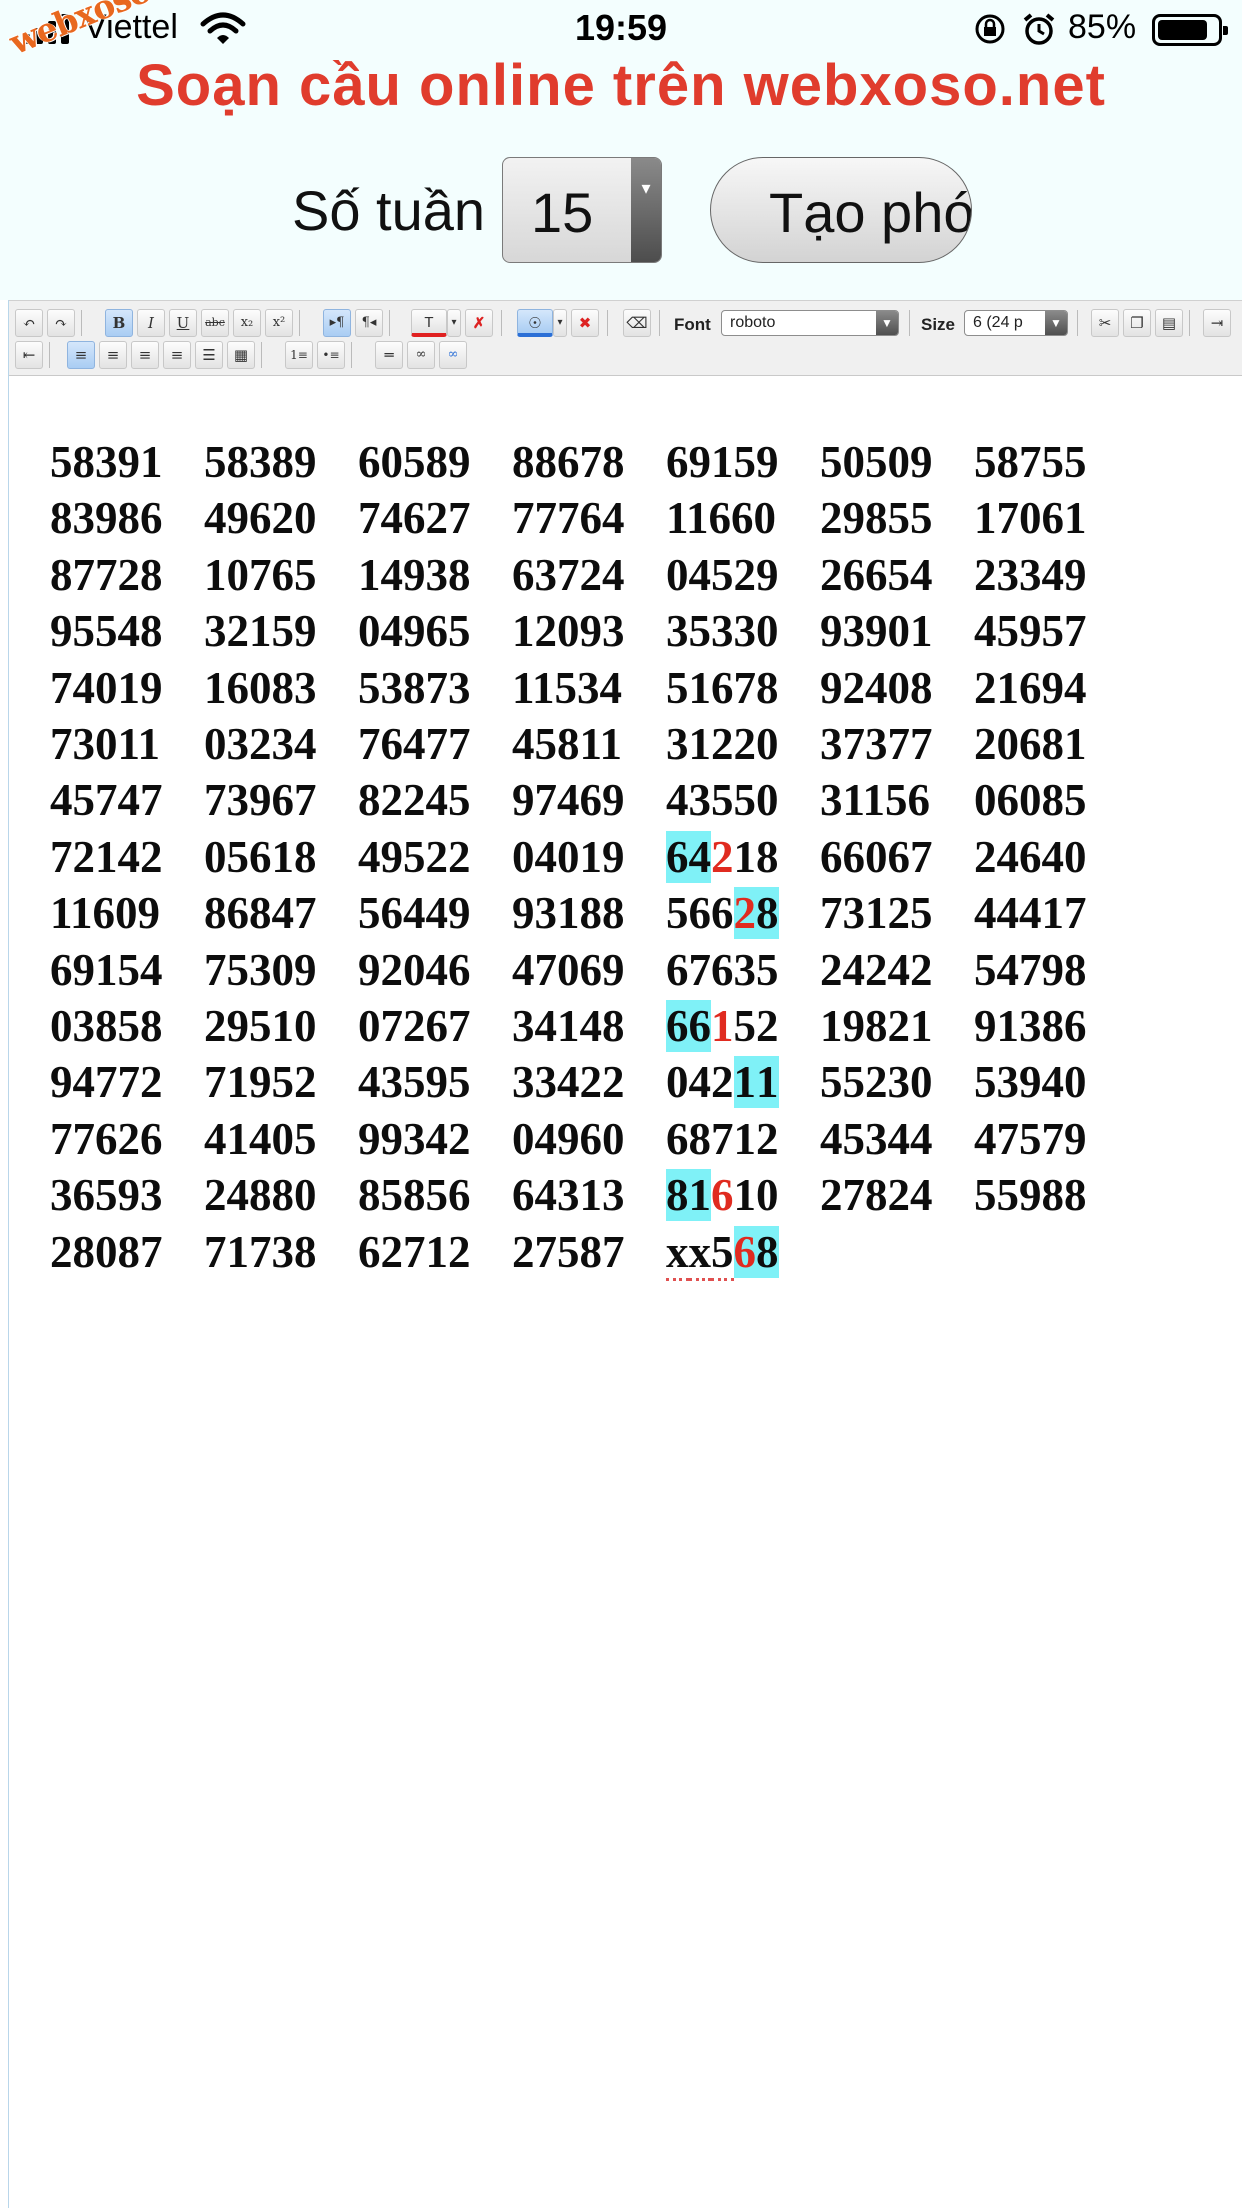  I want to click on align-right-icon: ≡, so click(177, 355).